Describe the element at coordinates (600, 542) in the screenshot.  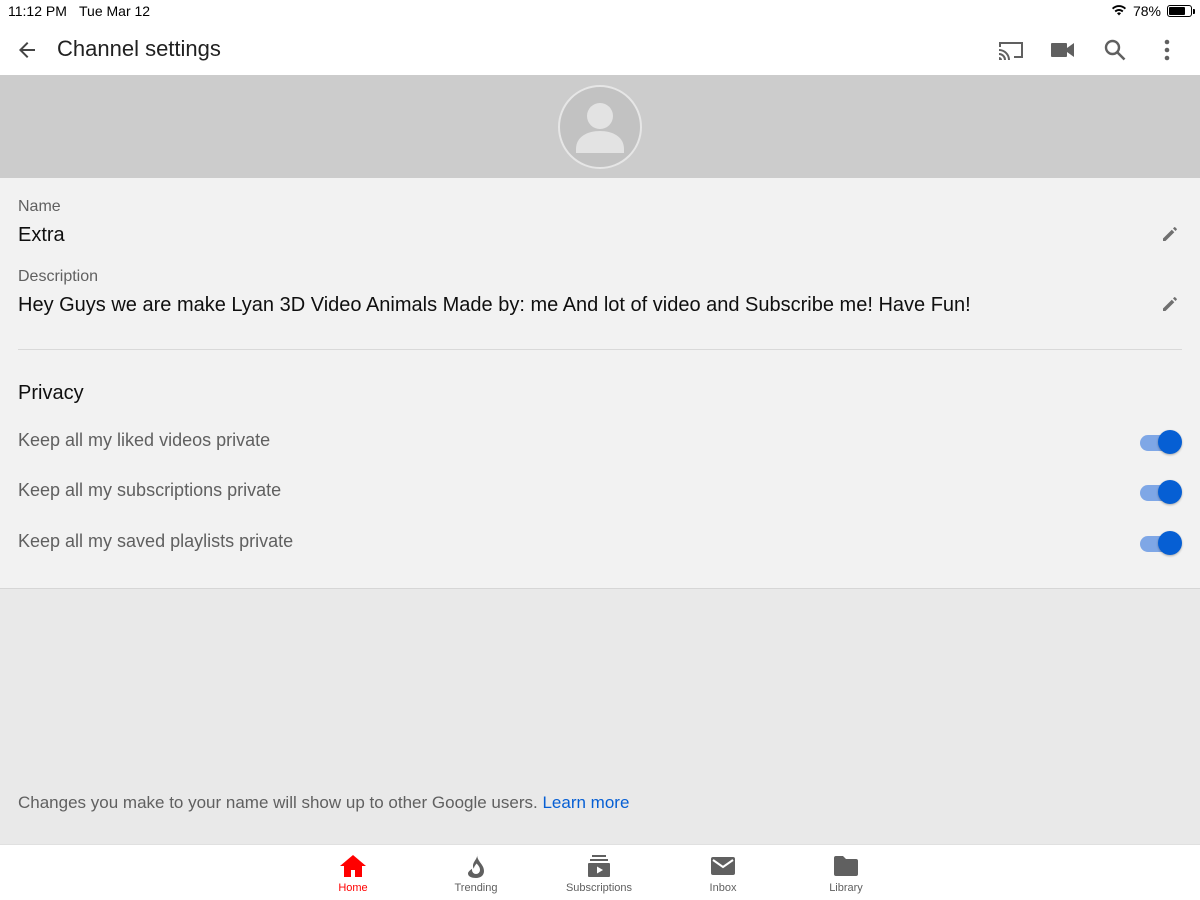
I see `privacy-toggle-saved-playlists: Keep all my saved playlists private` at that location.